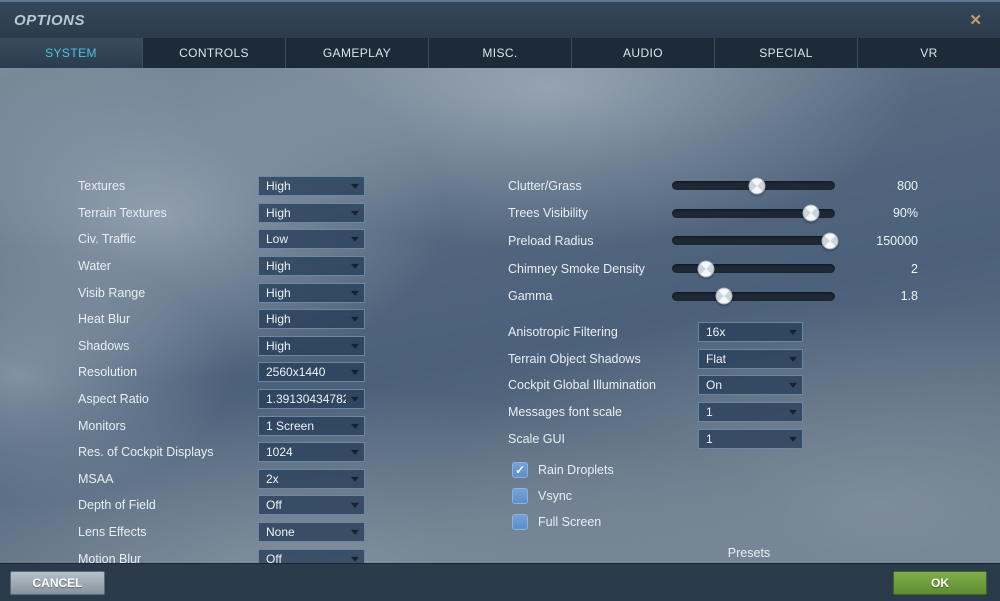 Image resolution: width=1000 pixels, height=601 pixels. What do you see at coordinates (311, 532) in the screenshot?
I see `lens-effects-dropdown: None` at bounding box center [311, 532].